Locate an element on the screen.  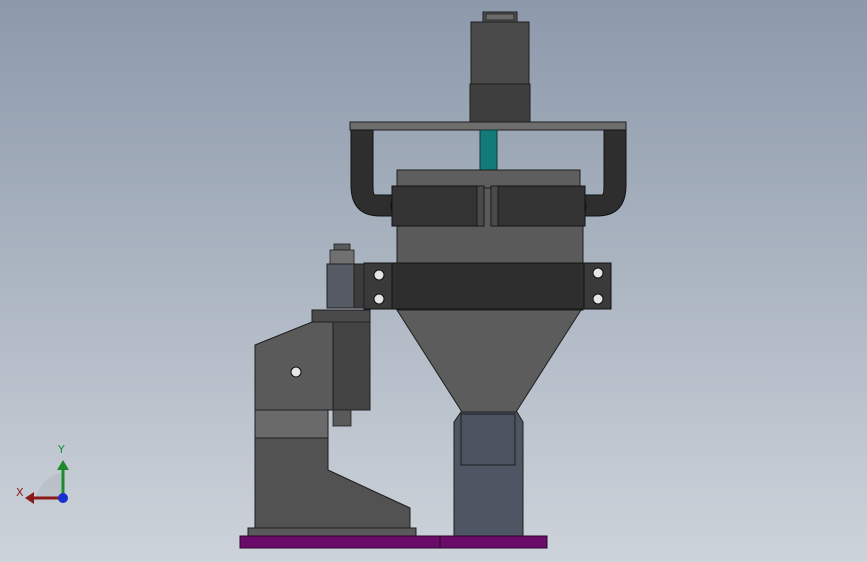
motor is located at coordinates (500, 67).